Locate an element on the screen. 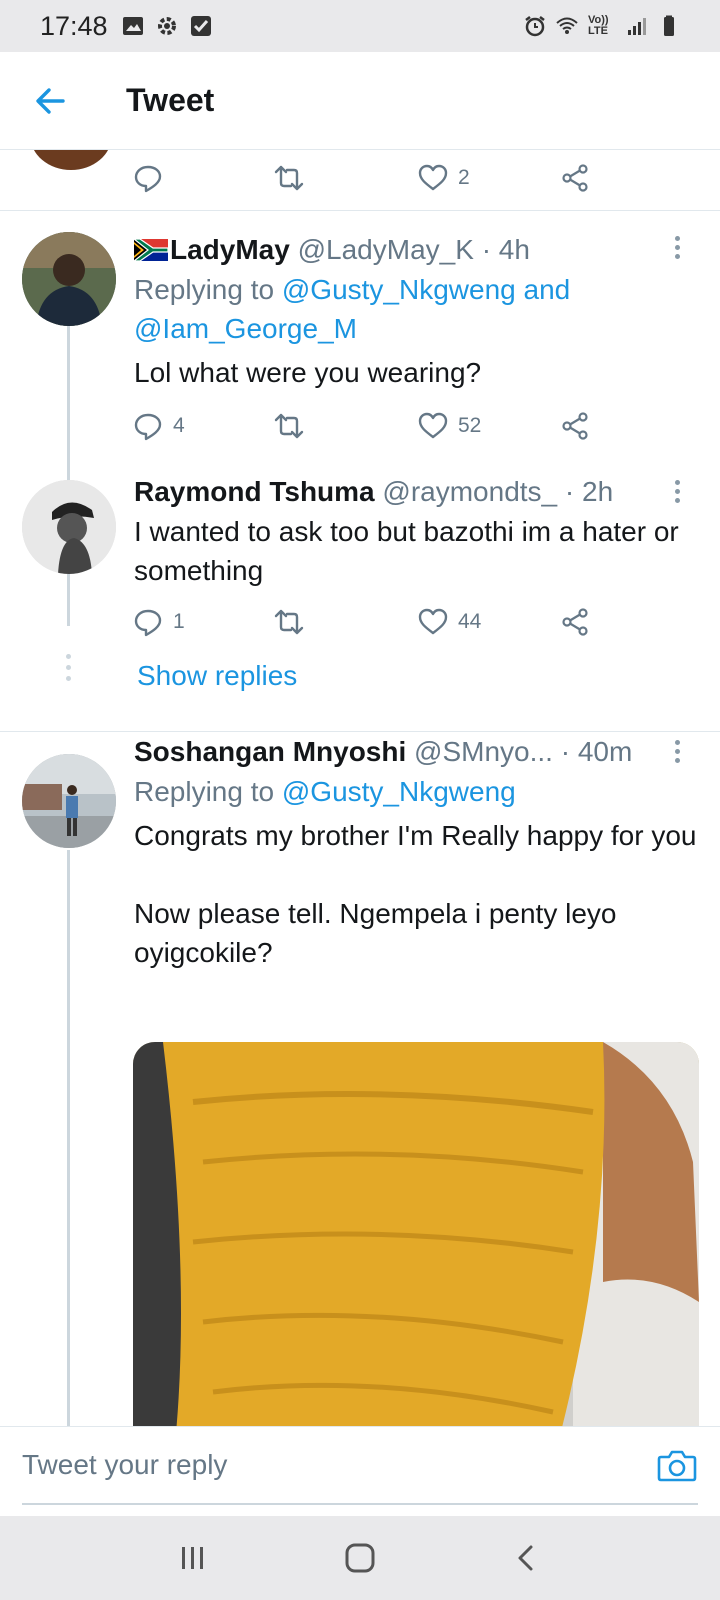 This screenshot has height=1600, width=720. home-button is located at coordinates (360, 1558).